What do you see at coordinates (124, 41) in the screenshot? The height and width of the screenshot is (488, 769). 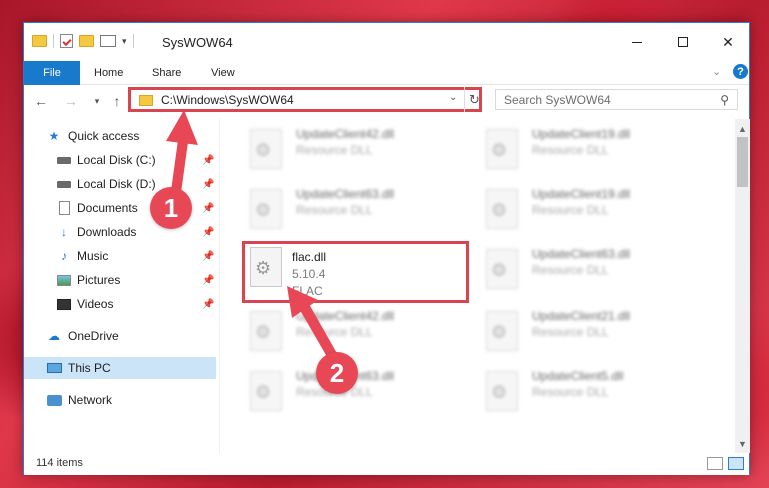 I see `chevron-down-icon: ▾` at bounding box center [124, 41].